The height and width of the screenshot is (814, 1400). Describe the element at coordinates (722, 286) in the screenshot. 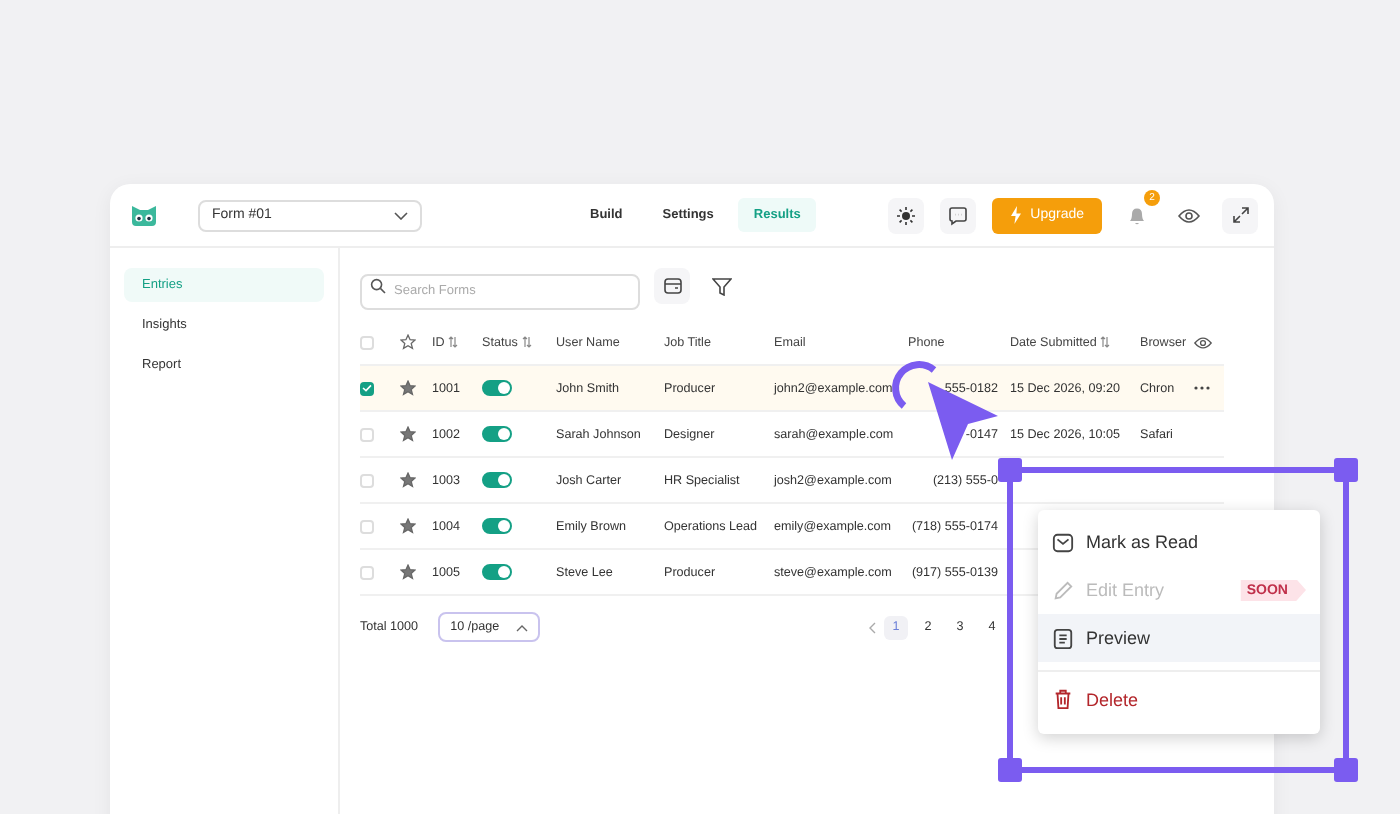

I see `filter-icon` at that location.